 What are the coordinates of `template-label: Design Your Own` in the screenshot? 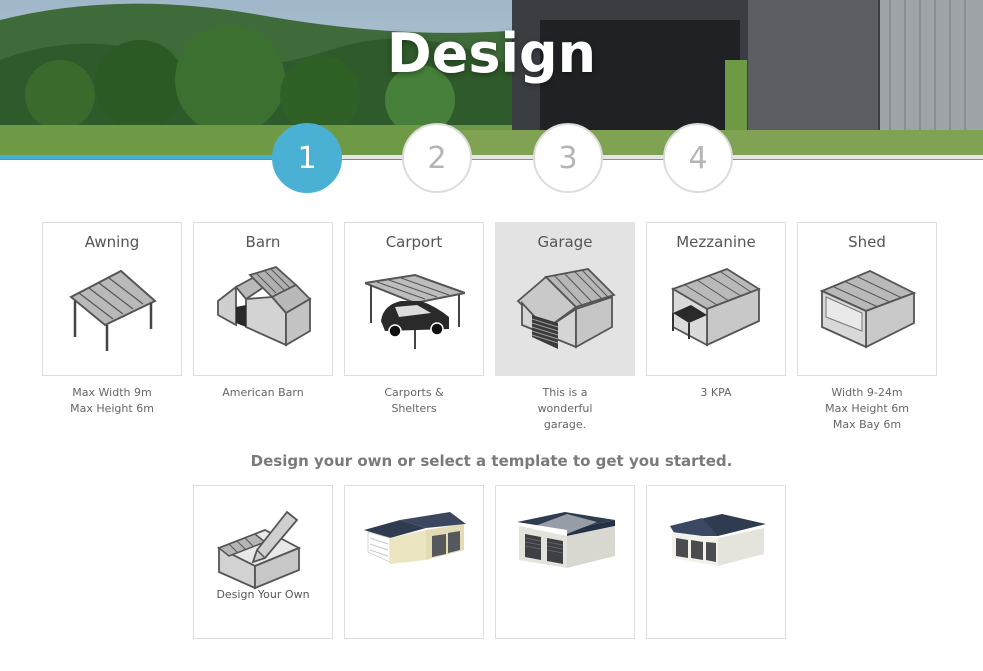 It's located at (263, 594).